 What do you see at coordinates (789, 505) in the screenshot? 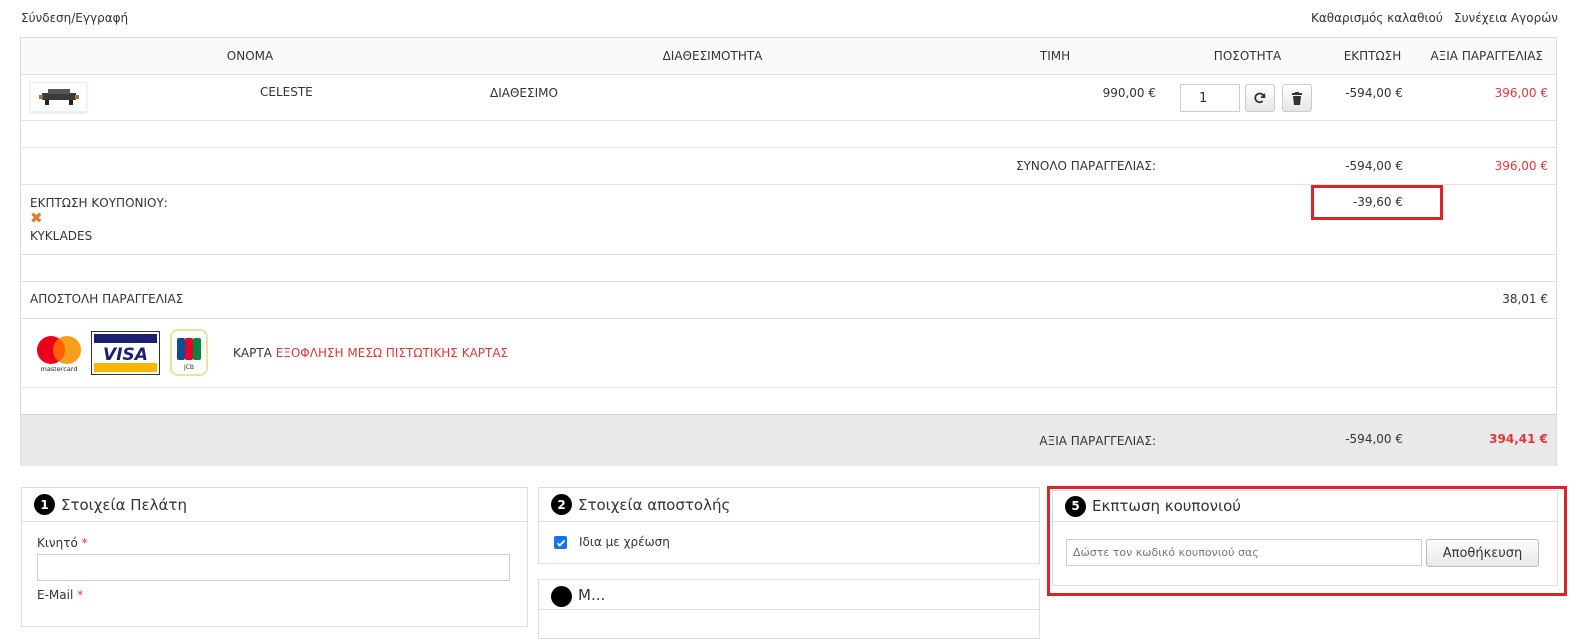
I see `shipping-details-header: 2 Στοιχεία αποστολής` at bounding box center [789, 505].